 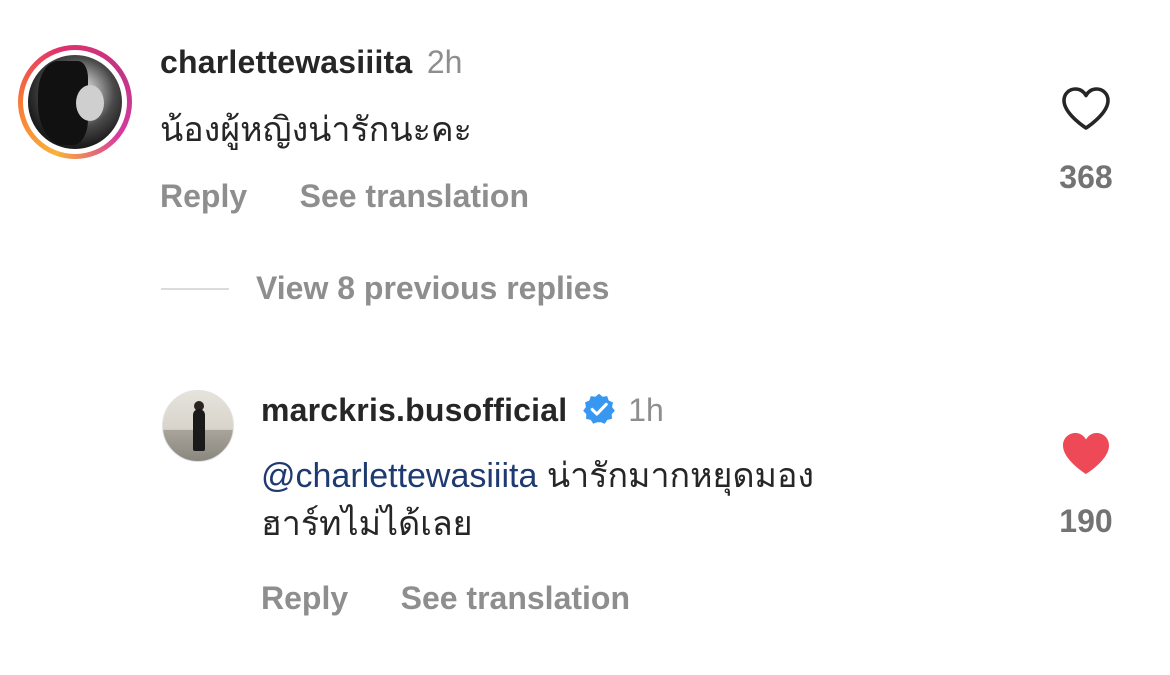 I want to click on comment-header: charlettewasiiita 2h, so click(x=311, y=62).